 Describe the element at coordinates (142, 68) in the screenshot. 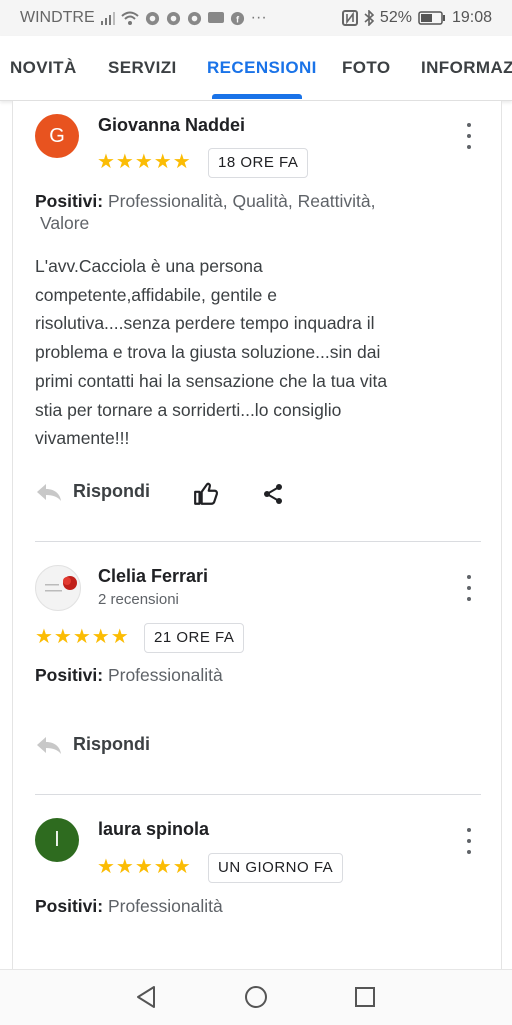

I see `tab-servizi: SERVIZI` at that location.